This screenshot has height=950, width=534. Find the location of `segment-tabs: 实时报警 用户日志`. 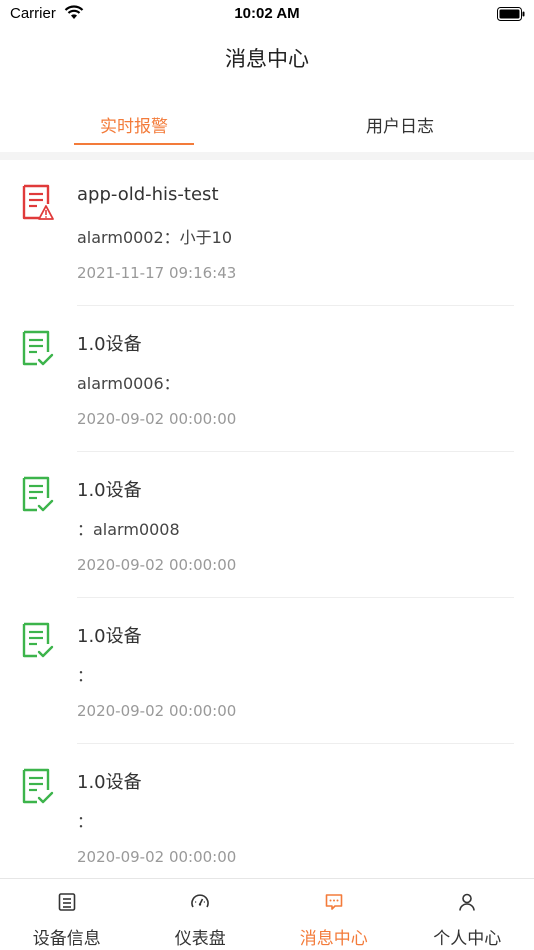

segment-tabs: 实时报警 用户日志 is located at coordinates (267, 125).